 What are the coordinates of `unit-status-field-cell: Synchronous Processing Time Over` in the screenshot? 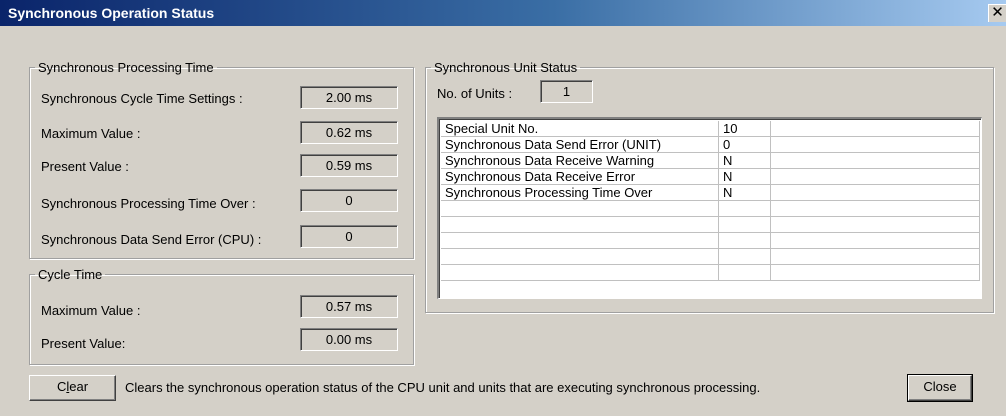 It's located at (580, 192).